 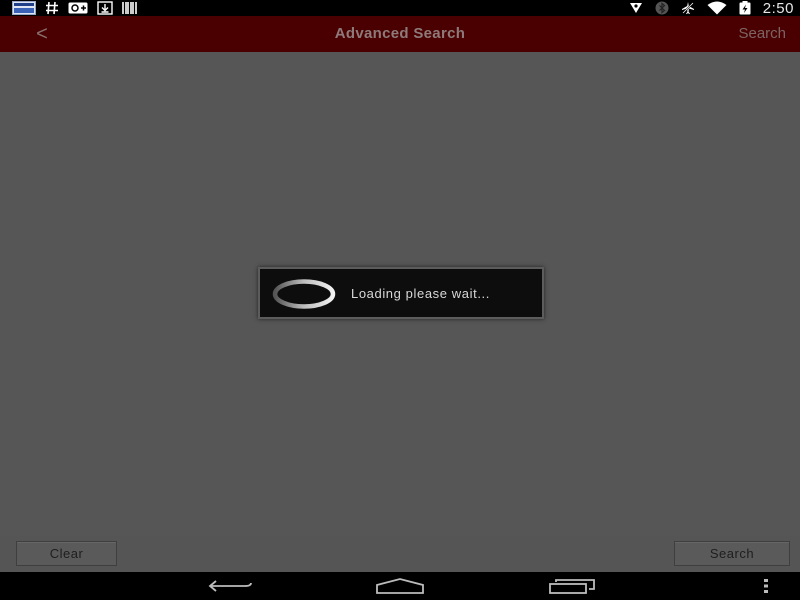 What do you see at coordinates (400, 8) in the screenshot?
I see `status-bar: 2:50` at bounding box center [400, 8].